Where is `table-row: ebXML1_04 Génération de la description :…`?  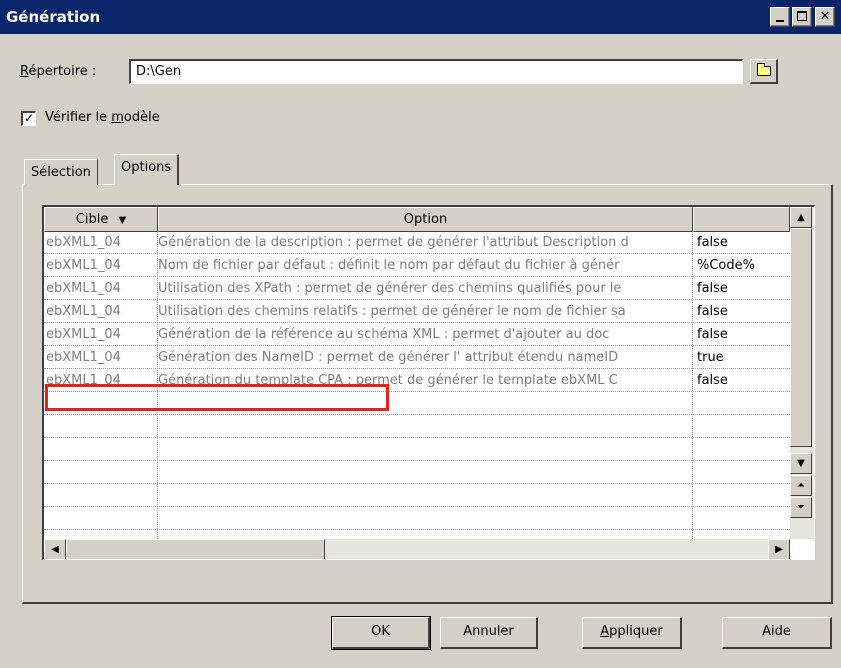 table-row: ebXML1_04 Génération de la description :… is located at coordinates (417, 243).